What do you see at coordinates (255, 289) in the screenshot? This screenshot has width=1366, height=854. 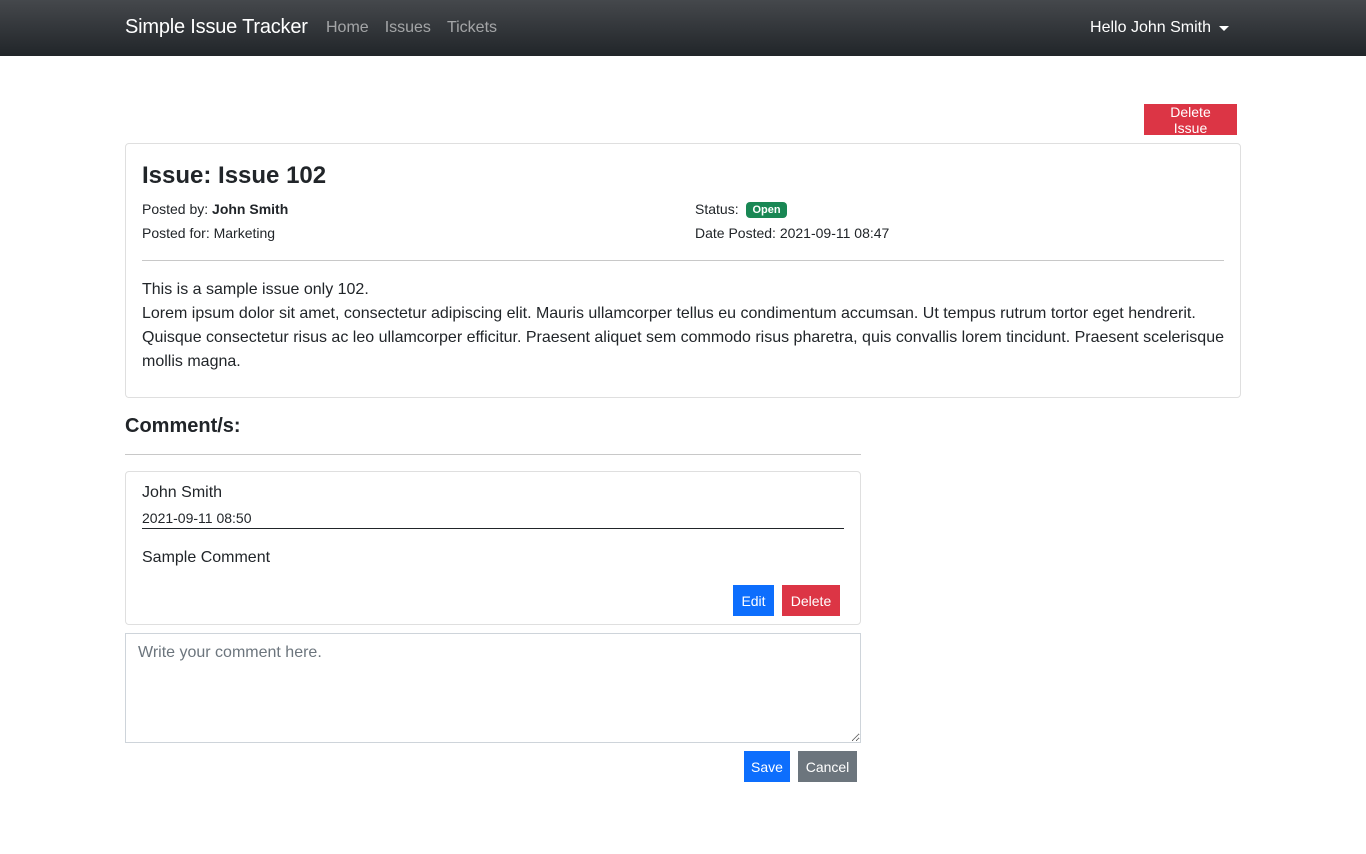 I see `issue-description-line1: This is a sample issue only 102.` at bounding box center [255, 289].